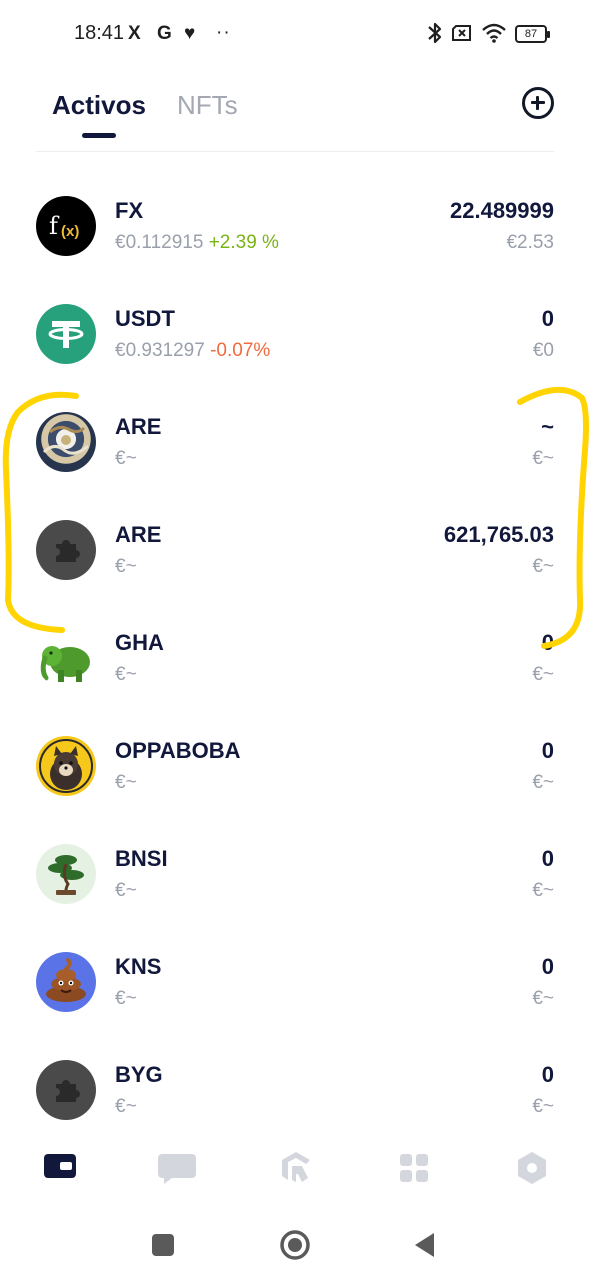 The height and width of the screenshot is (1280, 590). What do you see at coordinates (532, 1168) in the screenshot?
I see `settings-hexagon-icon` at bounding box center [532, 1168].